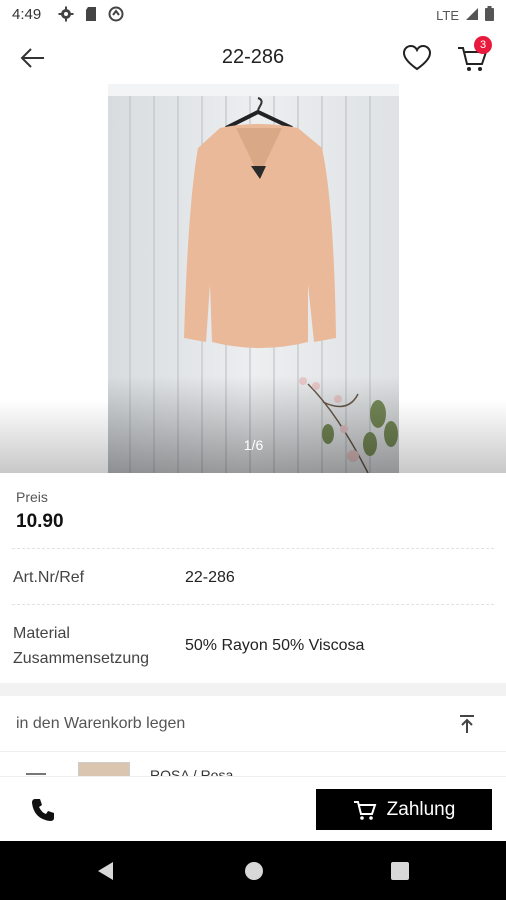 Image resolution: width=506 pixels, height=900 pixels. I want to click on price-label: Preis, so click(32, 497).